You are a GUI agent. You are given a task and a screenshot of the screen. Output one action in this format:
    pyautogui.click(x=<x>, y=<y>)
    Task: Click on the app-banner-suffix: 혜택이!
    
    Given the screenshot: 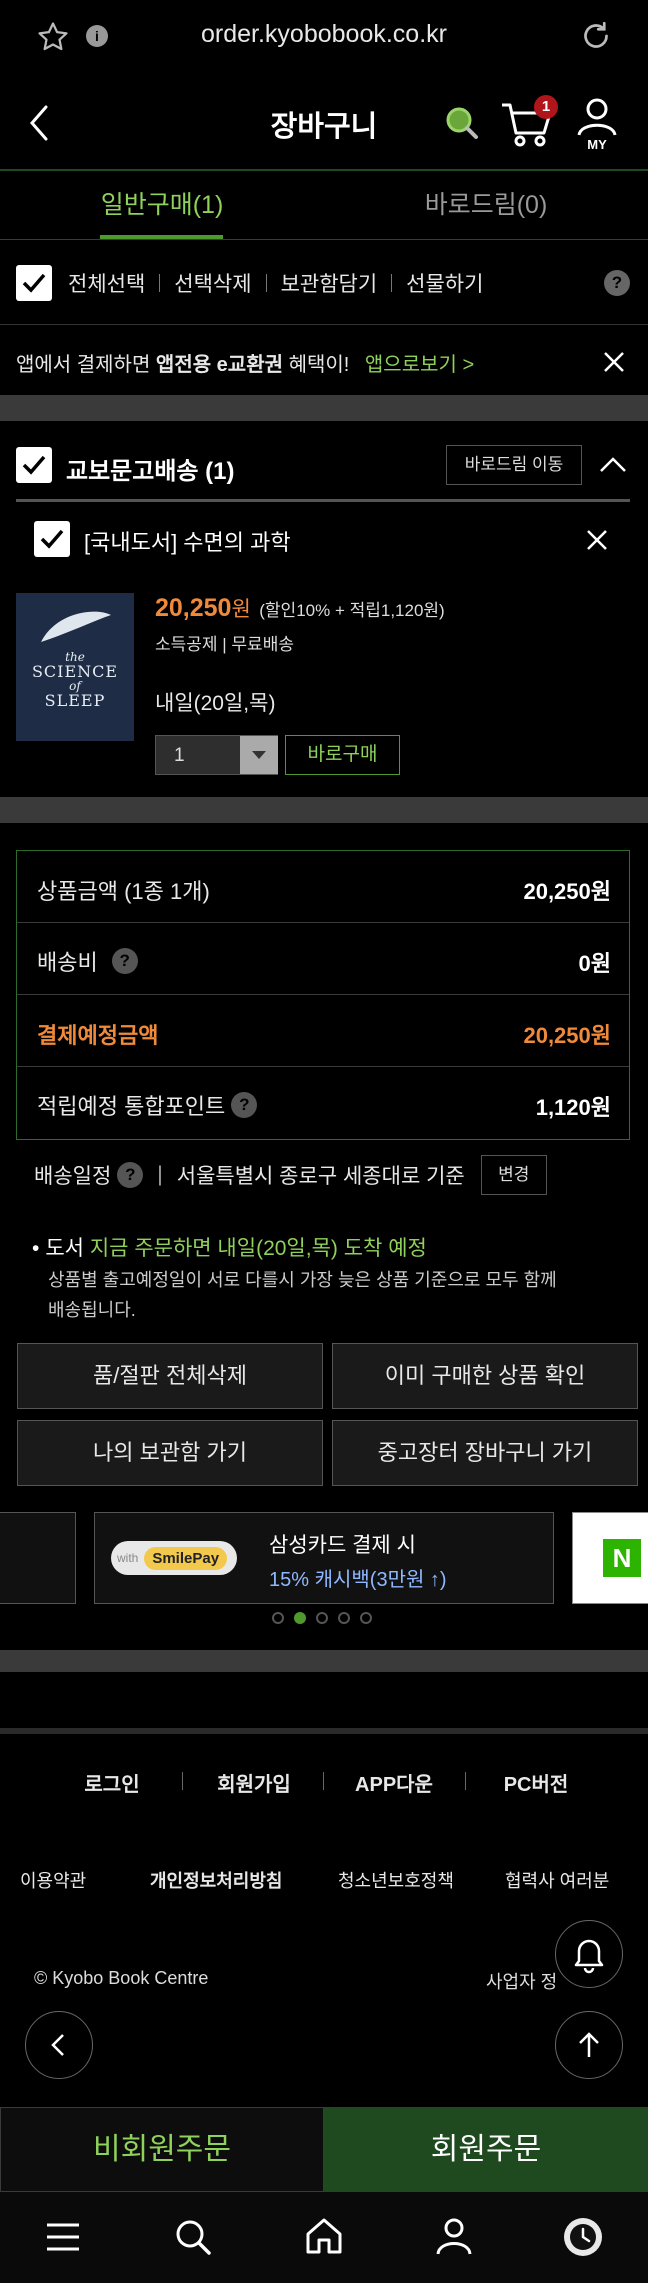 What is the action you would take?
    pyautogui.click(x=316, y=365)
    